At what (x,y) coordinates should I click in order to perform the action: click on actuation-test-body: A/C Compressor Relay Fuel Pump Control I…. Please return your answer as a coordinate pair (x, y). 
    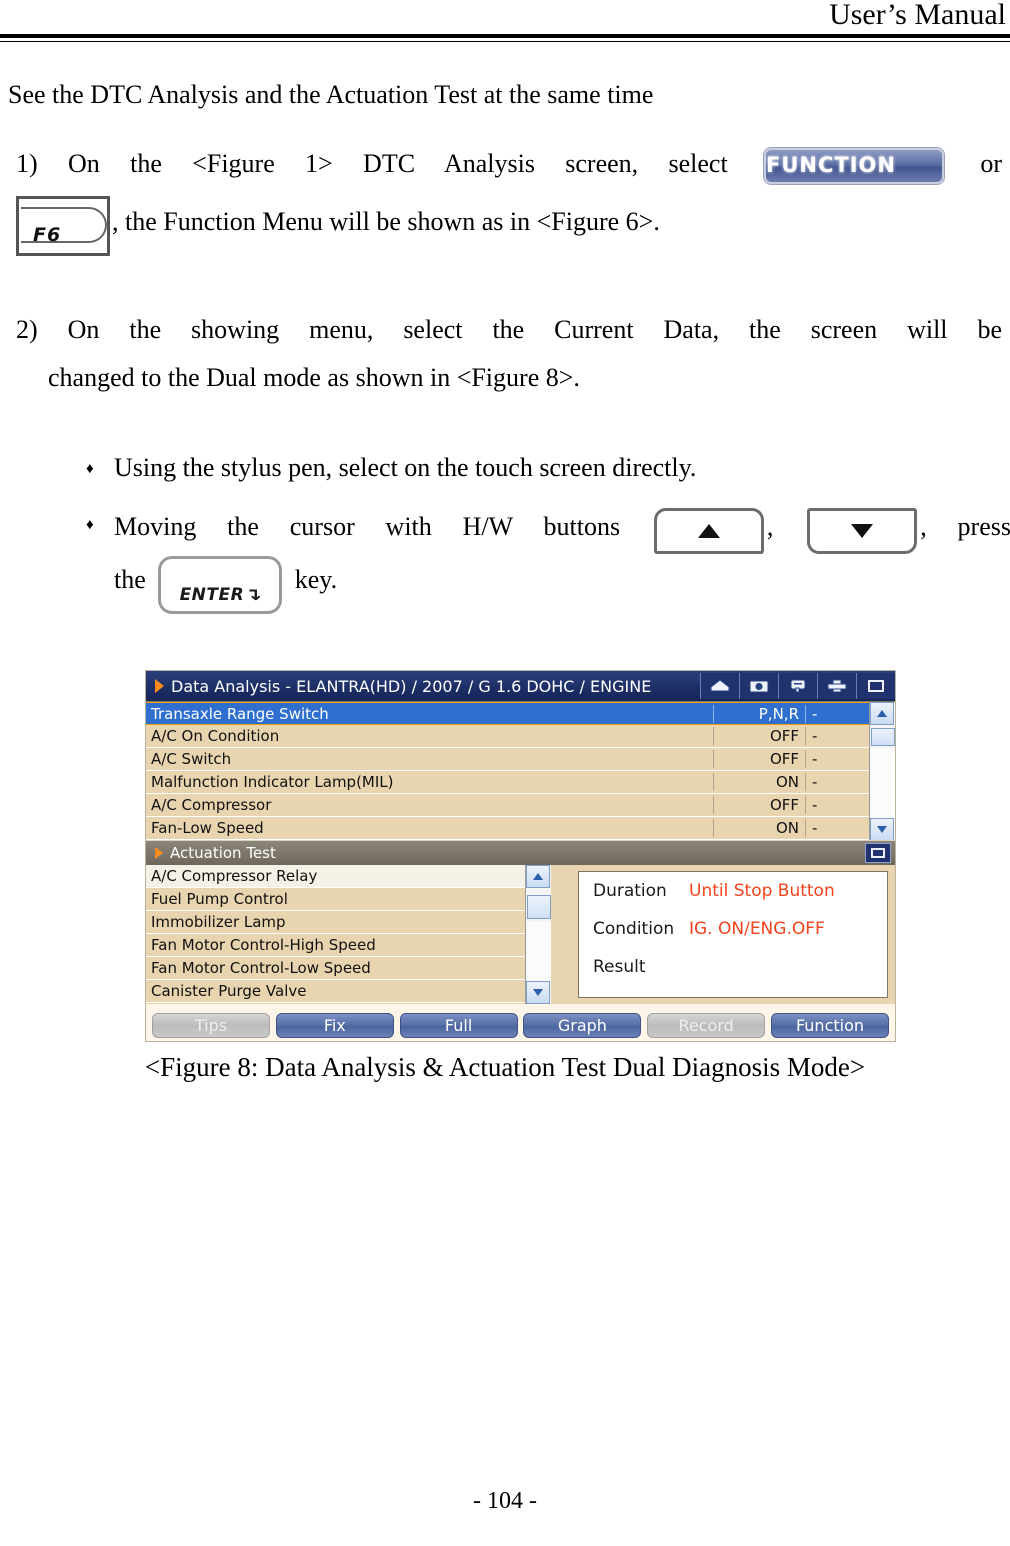
    Looking at the image, I should click on (520, 934).